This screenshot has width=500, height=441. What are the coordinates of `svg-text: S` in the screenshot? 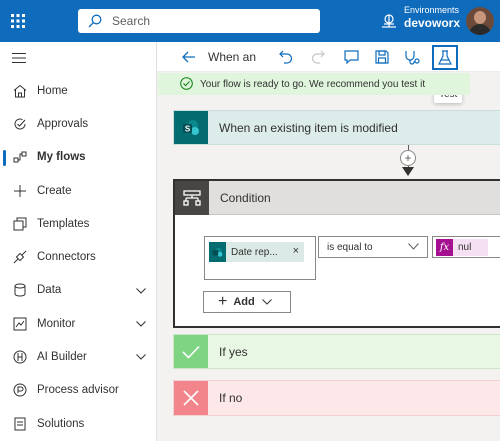 It's located at (188, 128).